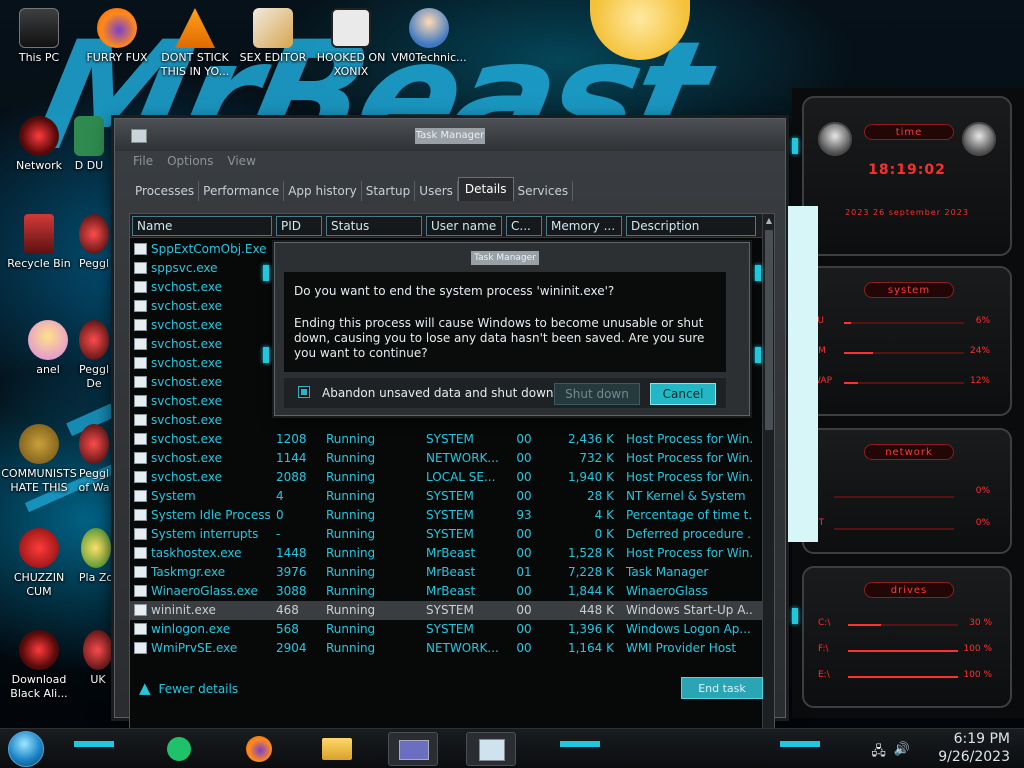 This screenshot has width=1024, height=768. Describe the element at coordinates (485, 189) in the screenshot. I see `tab-details: Details` at that location.